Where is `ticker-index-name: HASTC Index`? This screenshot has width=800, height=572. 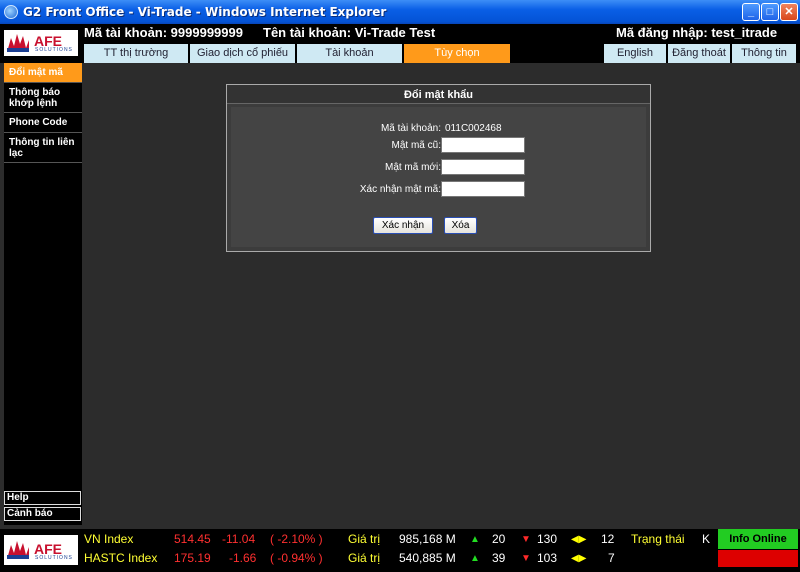
ticker-index-name: HASTC Index is located at coordinates (121, 558).